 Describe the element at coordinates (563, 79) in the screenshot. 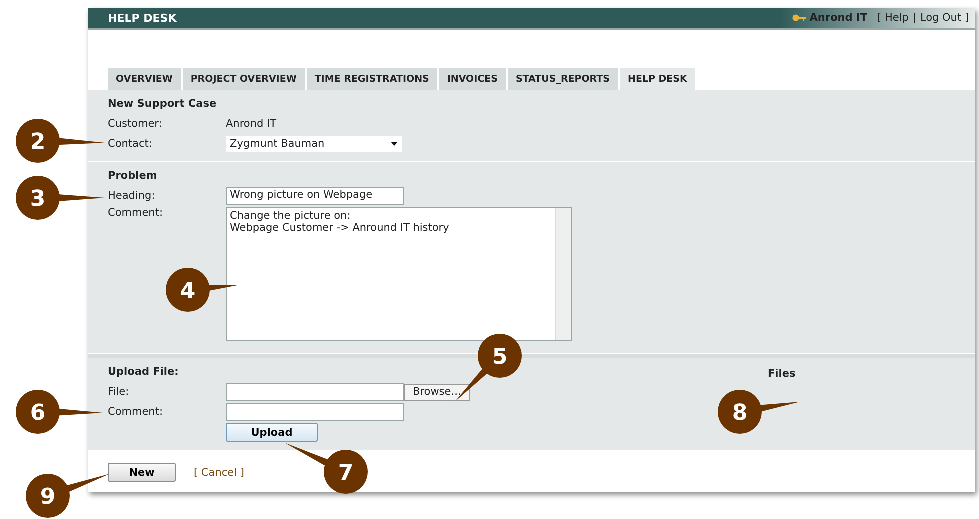

I see `nav-tab: STATUS_REPORTS` at that location.